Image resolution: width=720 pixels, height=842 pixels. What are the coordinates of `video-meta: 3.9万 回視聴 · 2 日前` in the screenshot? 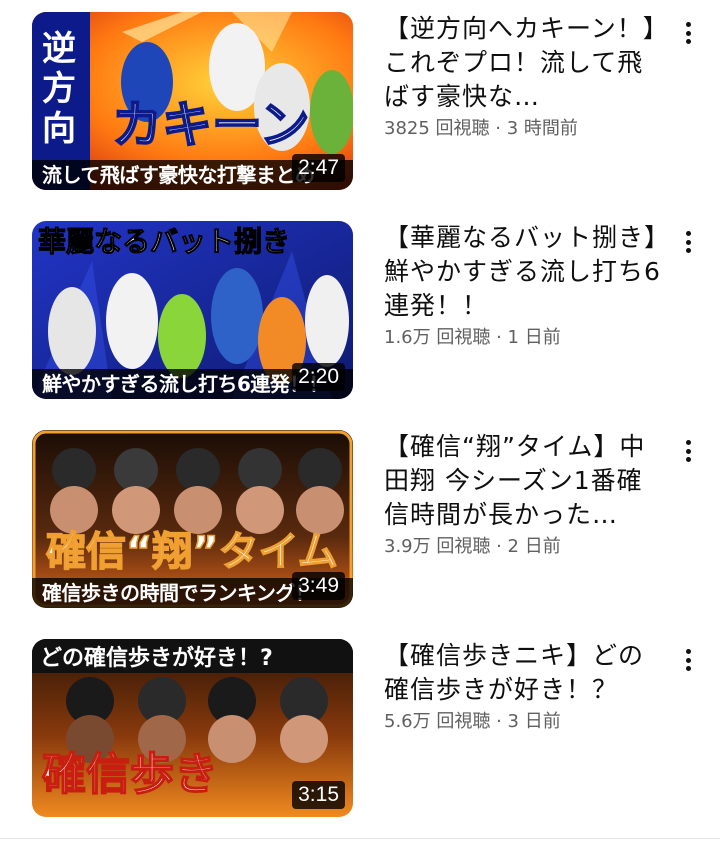 It's located at (524, 547).